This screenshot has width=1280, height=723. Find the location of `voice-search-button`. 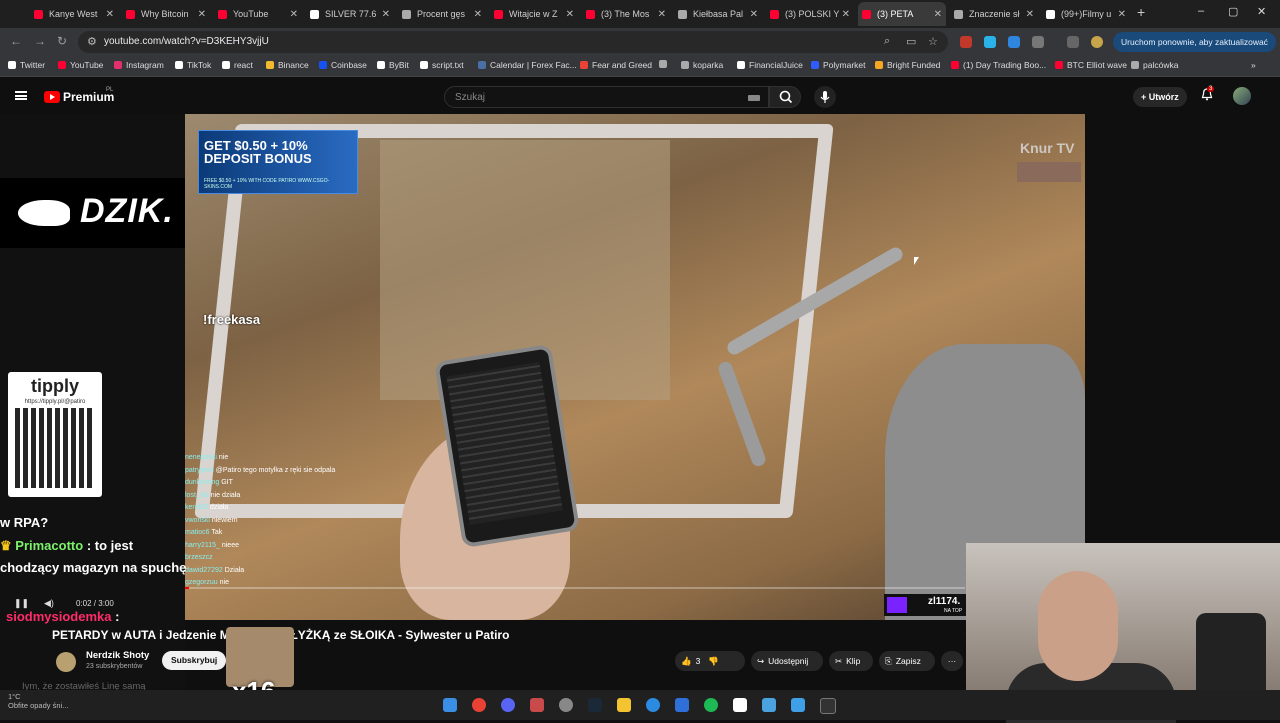

voice-search-button is located at coordinates (825, 97).